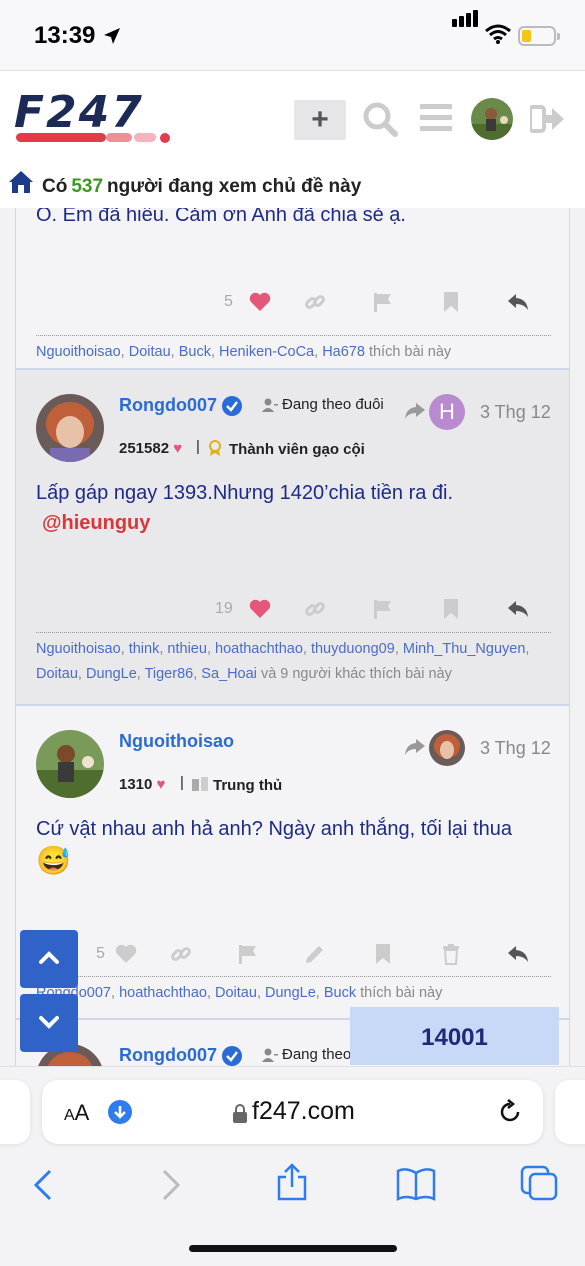  I want to click on post-text: Ồ. Em đã hiểu. Cảm ơn Anh đã chia sẻ ạ., so click(221, 217).